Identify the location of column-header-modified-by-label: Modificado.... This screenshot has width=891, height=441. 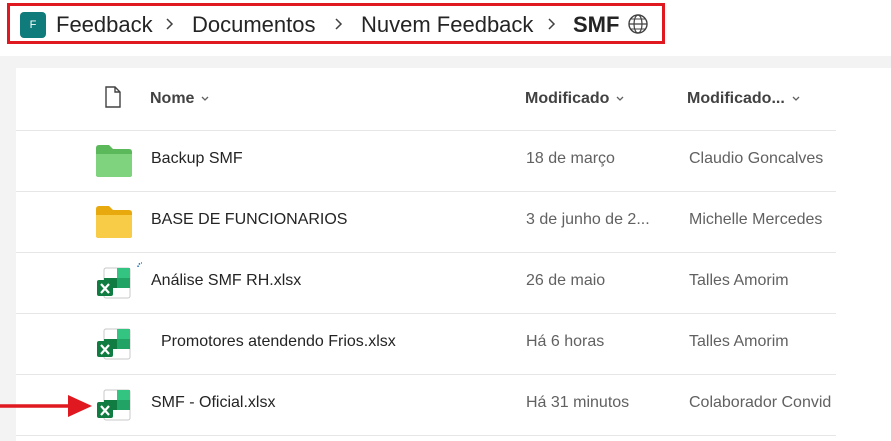
(736, 98).